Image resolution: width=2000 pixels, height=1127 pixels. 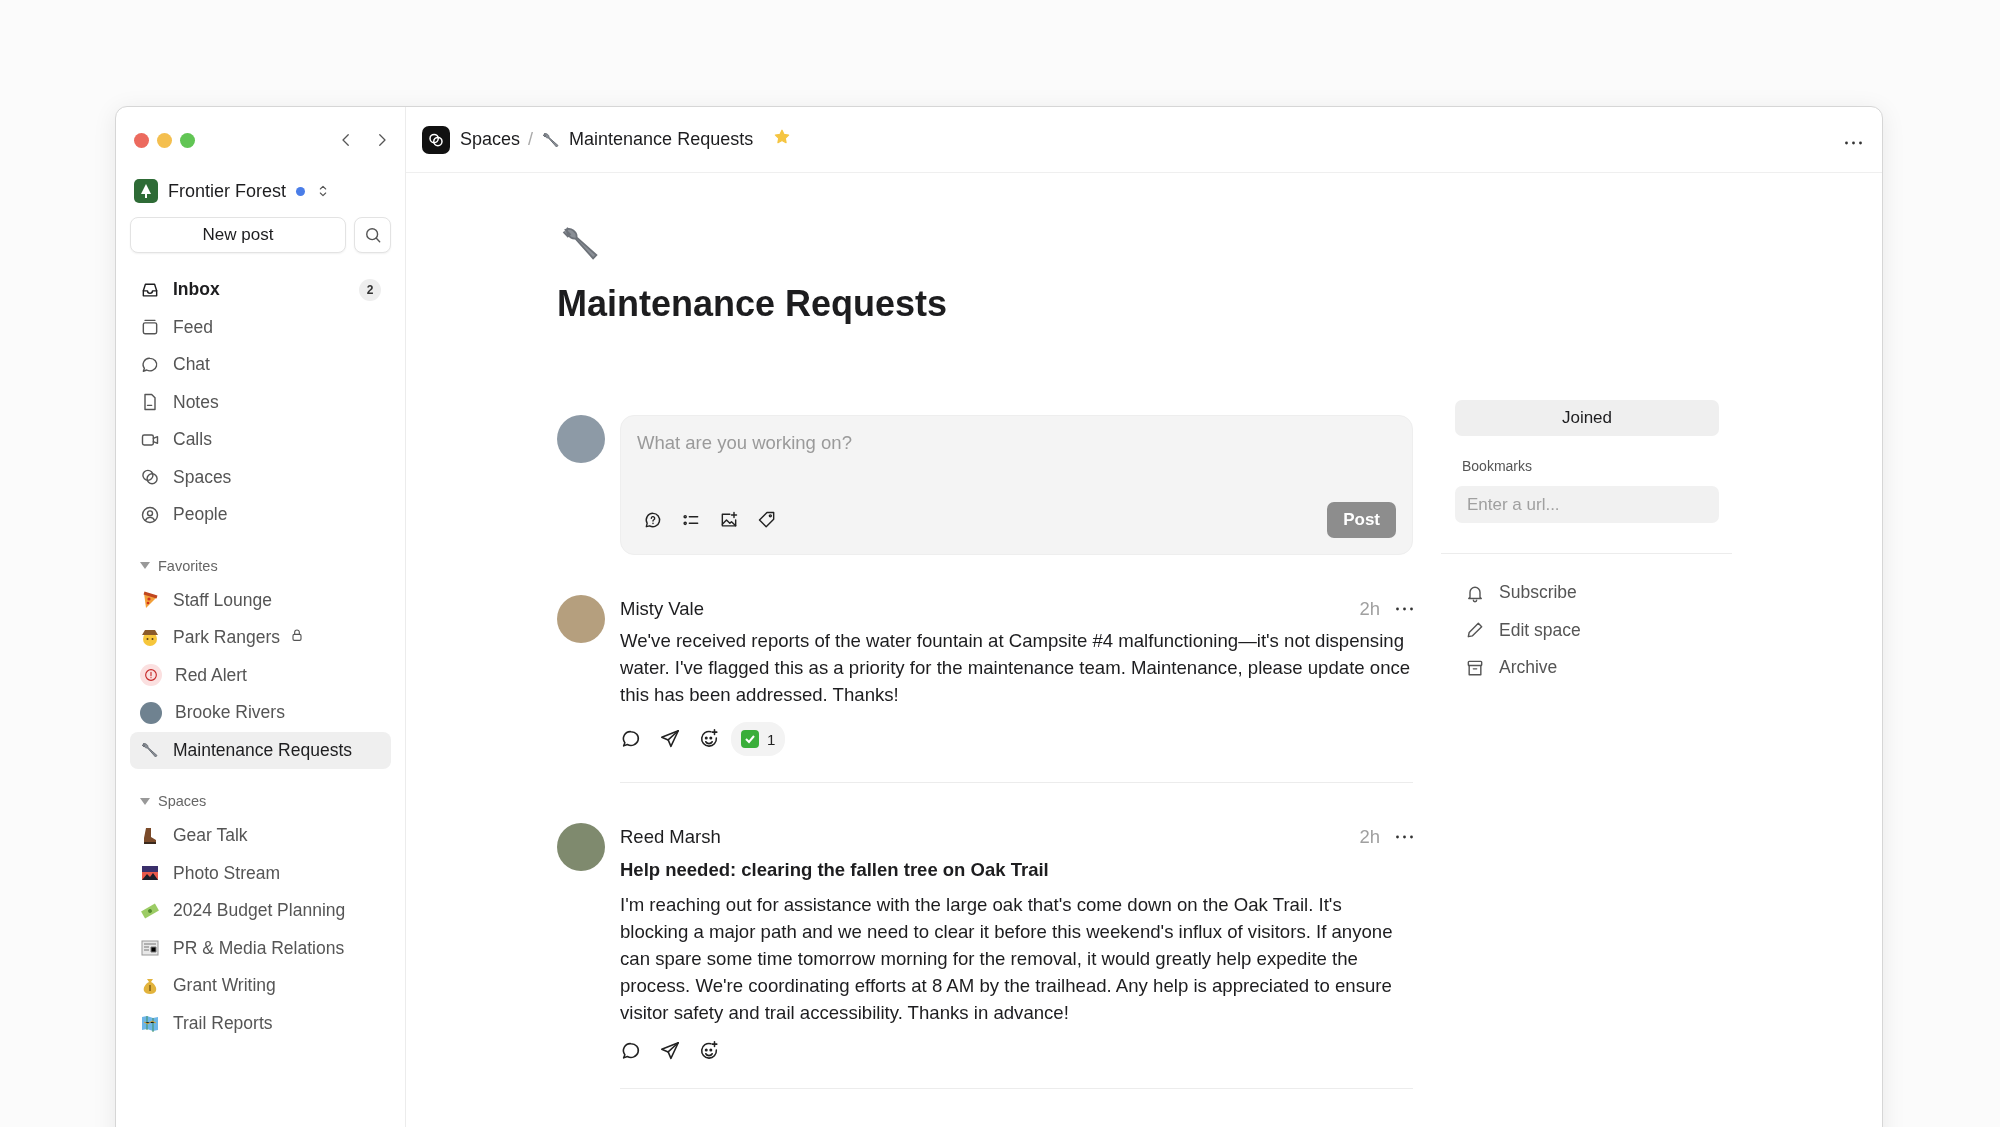 I want to click on bookmarks-label: Bookmarks, so click(x=1498, y=466).